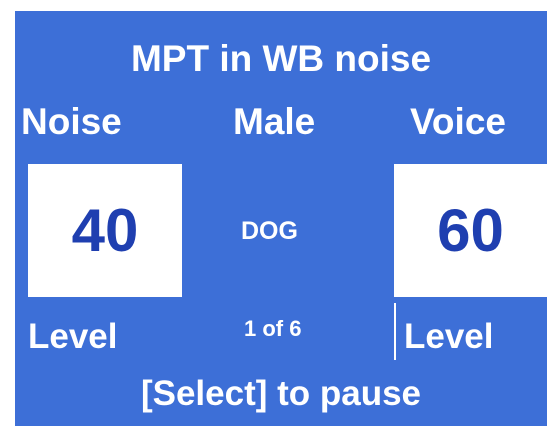  Describe the element at coordinates (274, 121) in the screenshot. I see `talker-header: Male` at that location.